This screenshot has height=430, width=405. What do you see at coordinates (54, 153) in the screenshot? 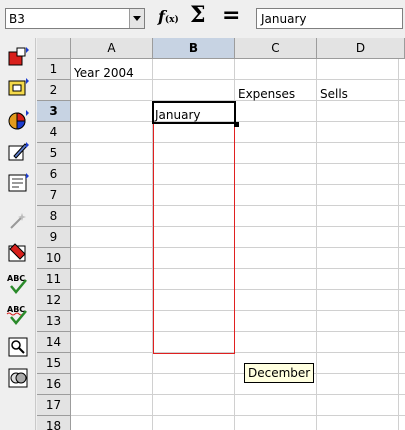
I see `row-header-5: 5` at bounding box center [54, 153].